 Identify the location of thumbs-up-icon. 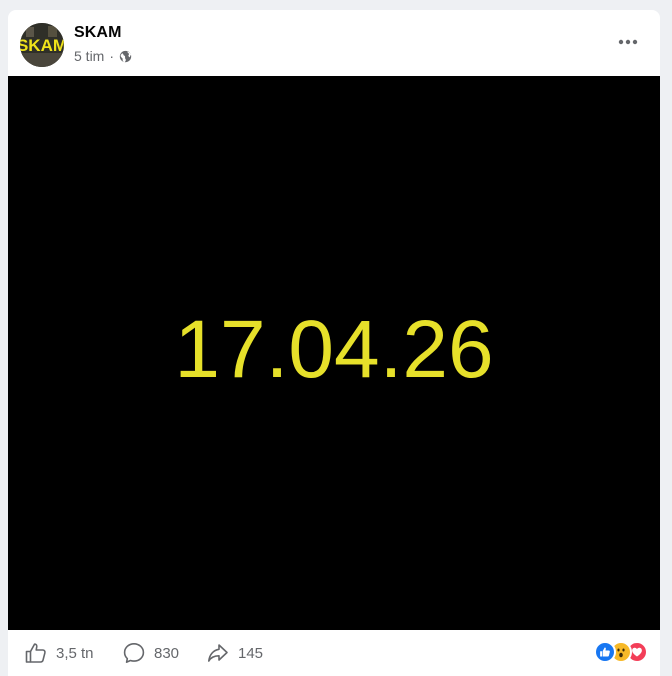
(35, 653).